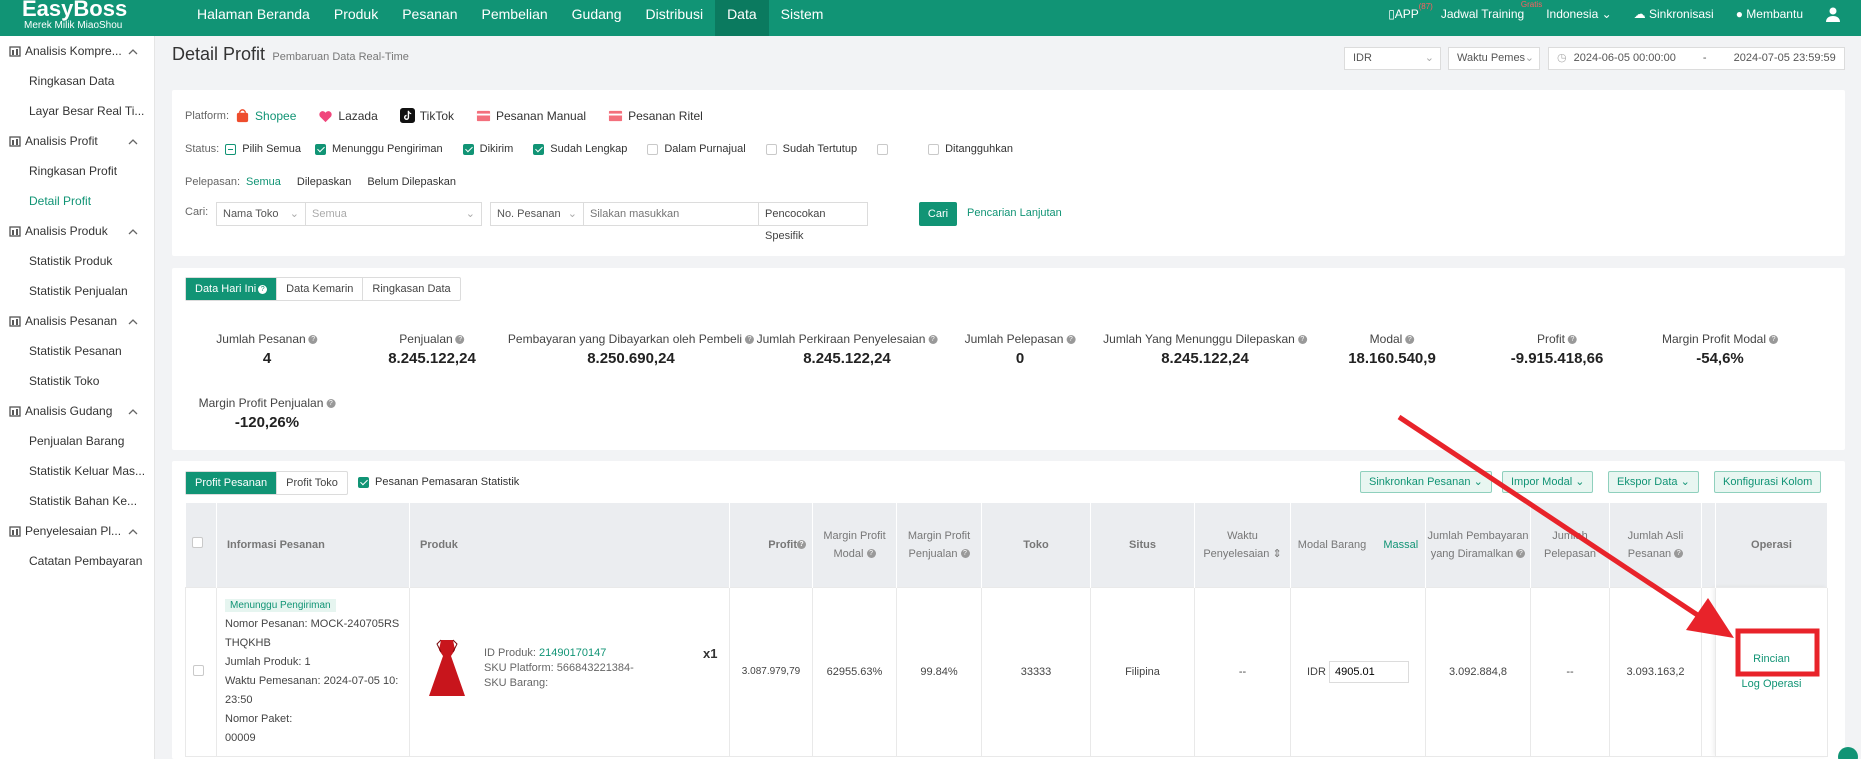 The image size is (1861, 759). Describe the element at coordinates (77, 351) in the screenshot. I see `sidebar-item: Statistik Pesanan` at that location.